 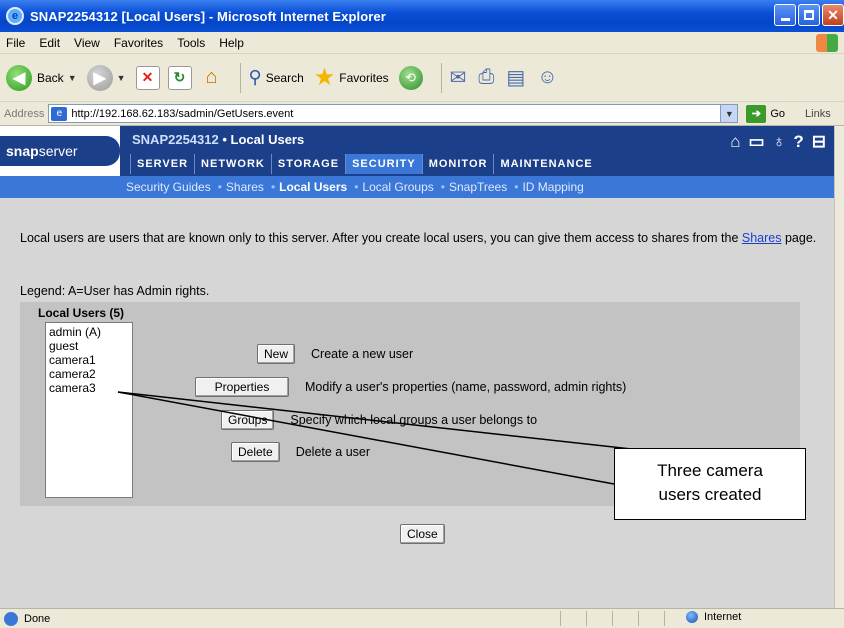 I want to click on close-button: Close, so click(x=422, y=534).